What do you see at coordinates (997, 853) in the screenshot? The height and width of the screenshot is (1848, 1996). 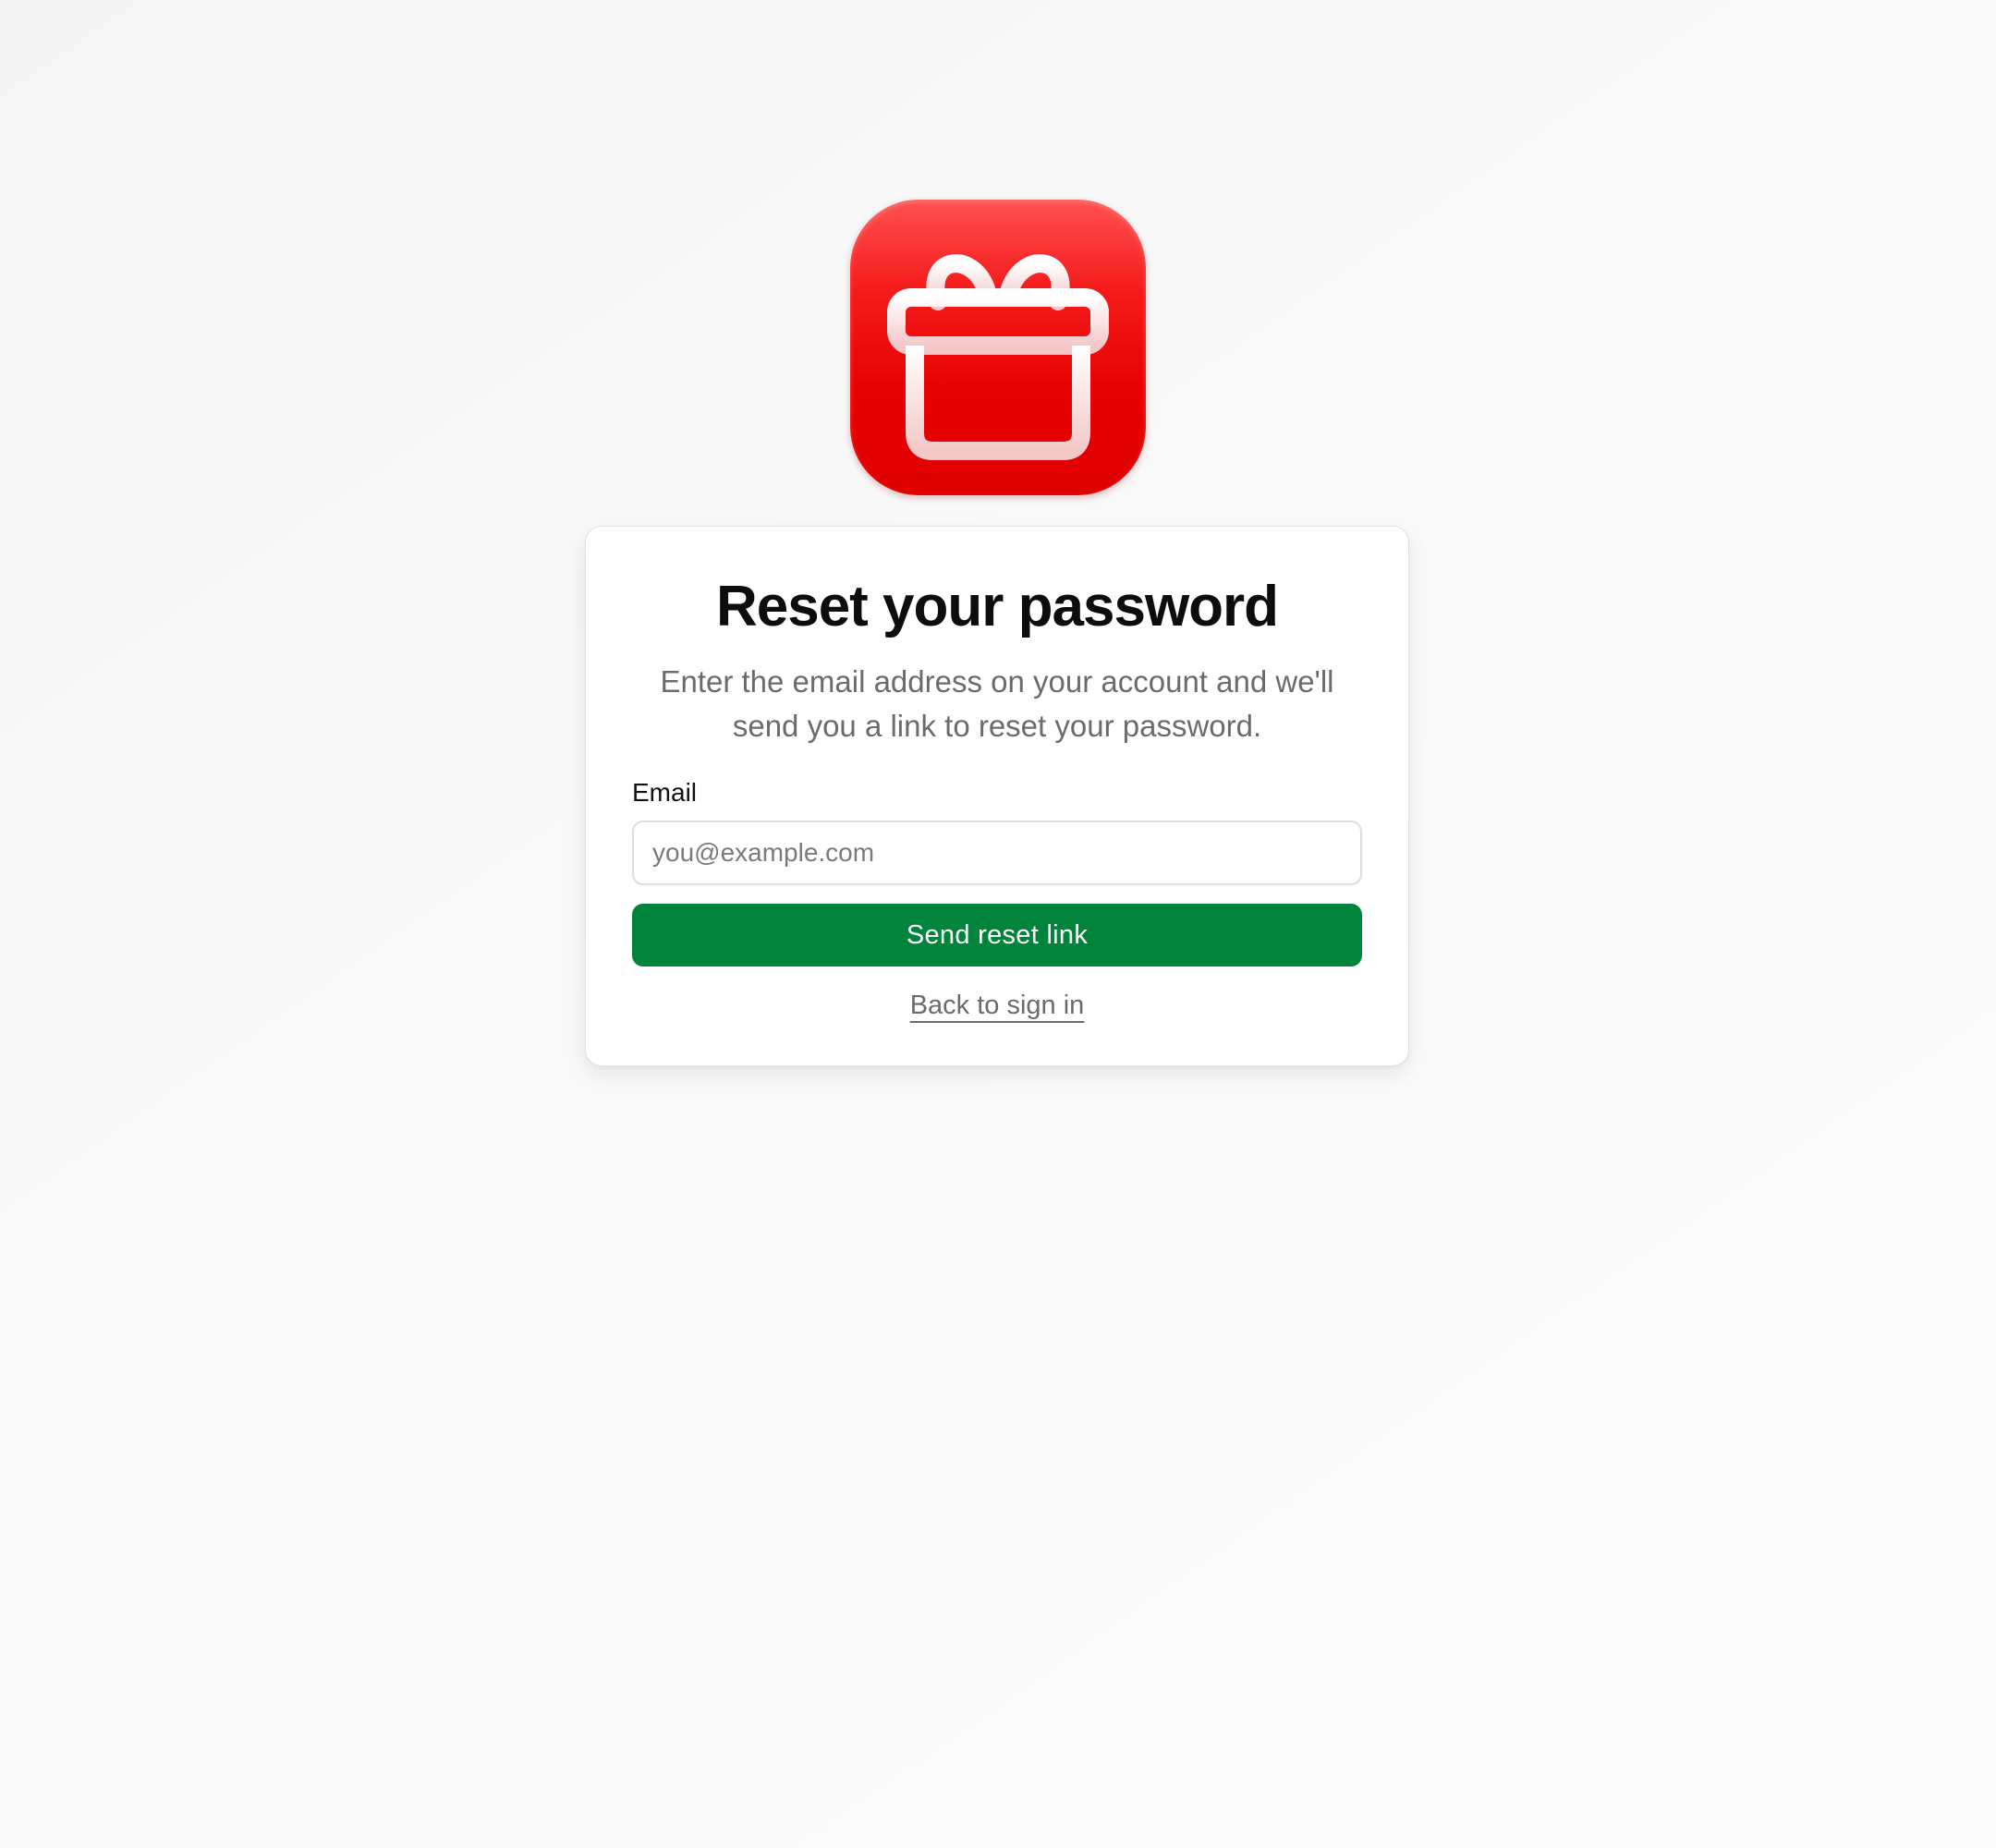 I see `email-field` at bounding box center [997, 853].